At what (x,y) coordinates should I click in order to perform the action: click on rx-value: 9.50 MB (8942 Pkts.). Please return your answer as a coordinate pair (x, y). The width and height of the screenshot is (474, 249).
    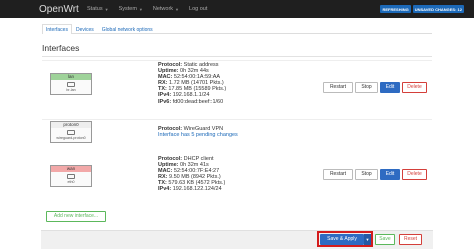
    Looking at the image, I should click on (195, 177).